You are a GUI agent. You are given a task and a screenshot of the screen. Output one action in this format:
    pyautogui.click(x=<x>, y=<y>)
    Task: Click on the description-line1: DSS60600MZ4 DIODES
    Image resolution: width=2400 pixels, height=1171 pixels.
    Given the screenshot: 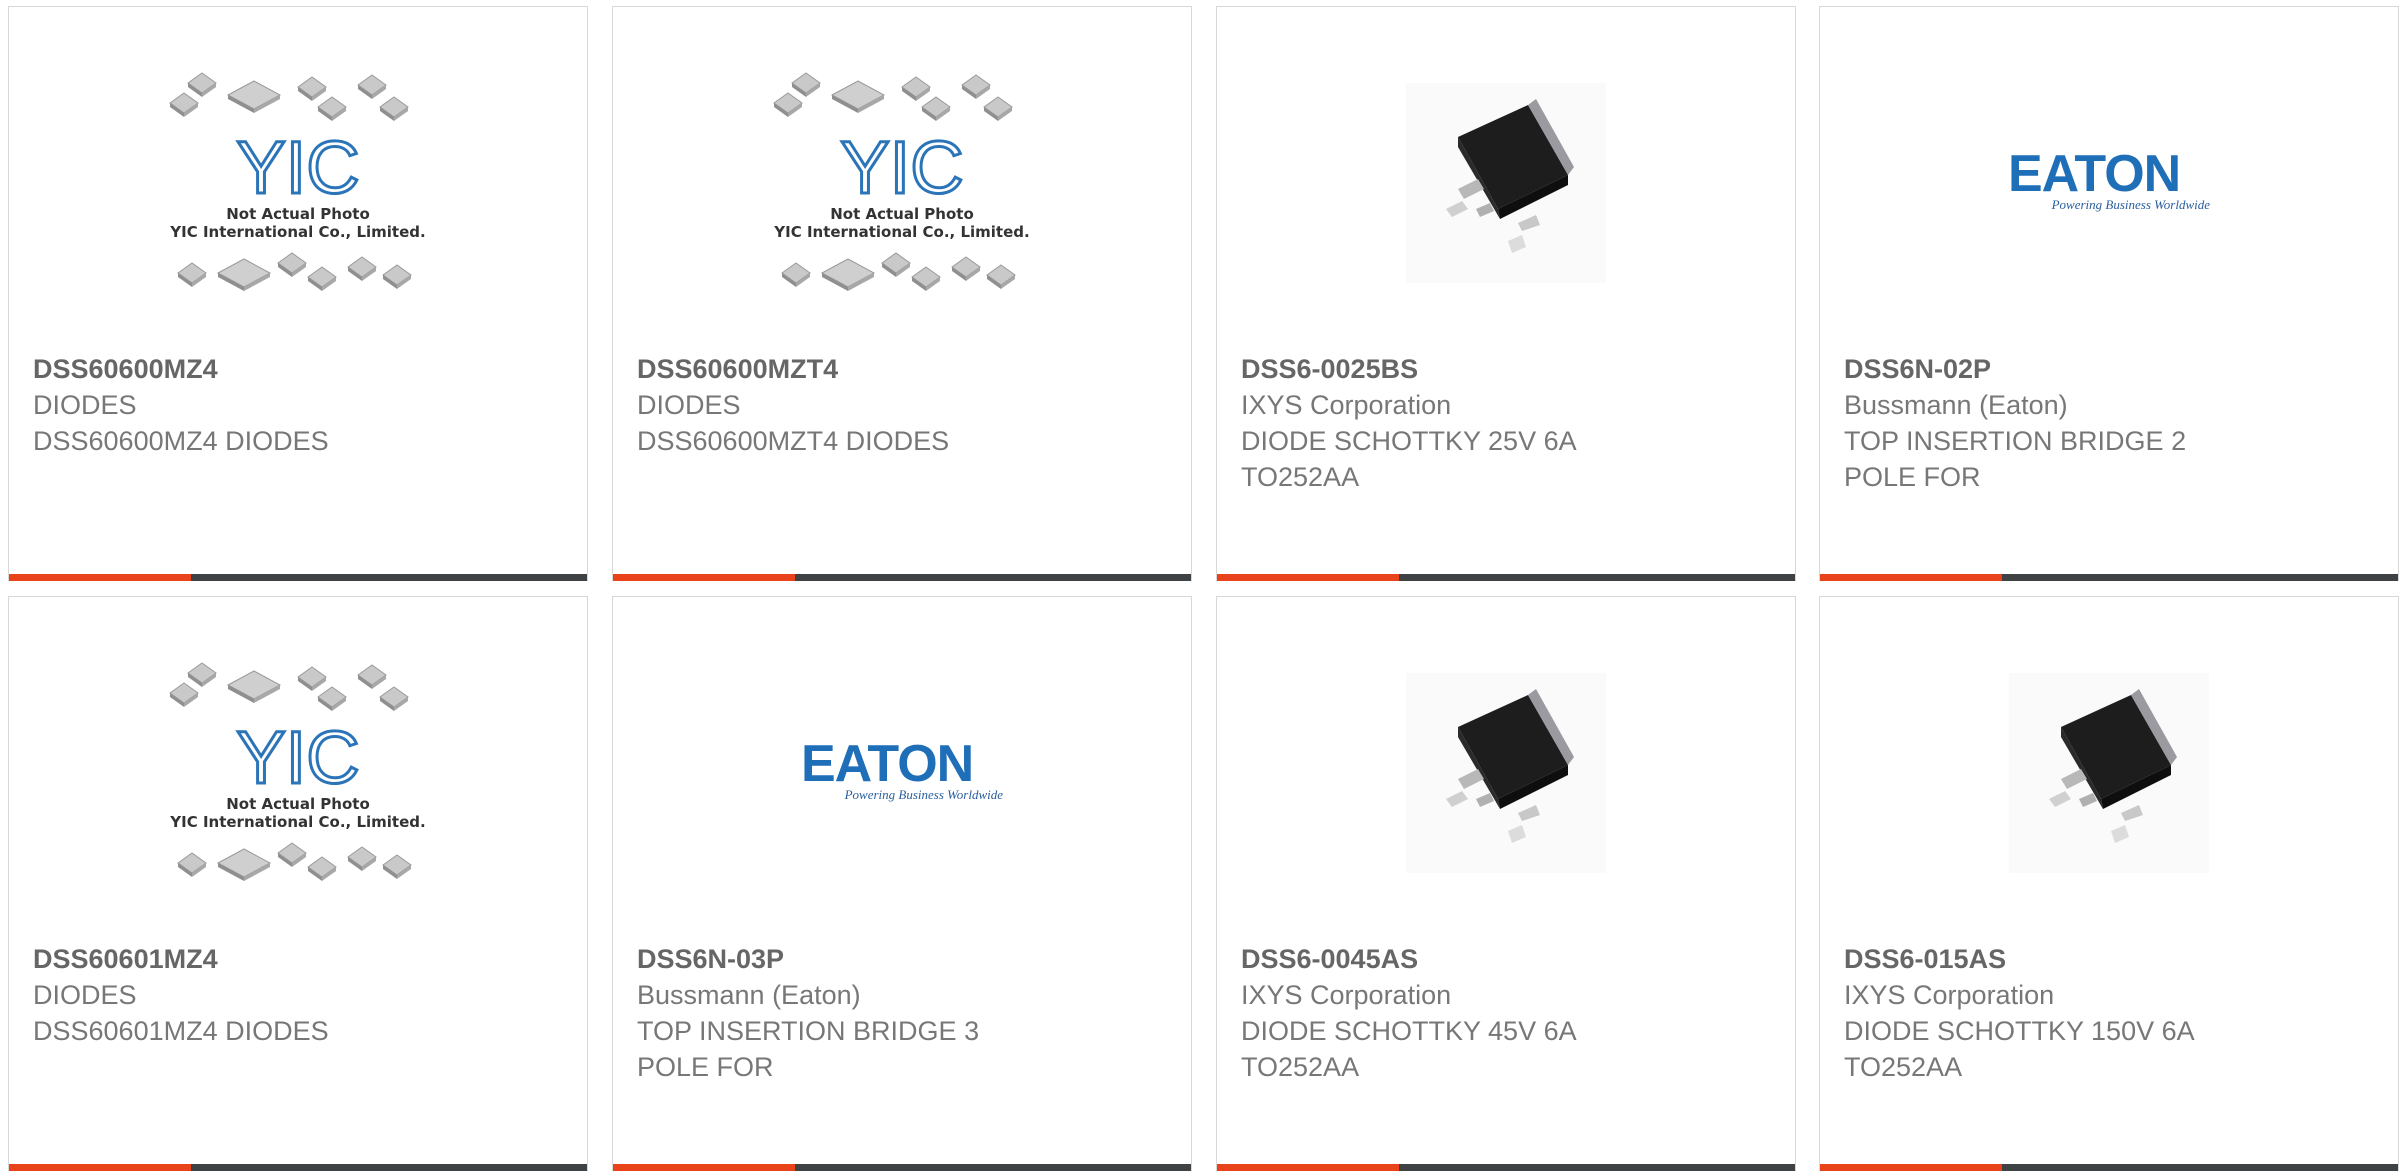 What is the action you would take?
    pyautogui.click(x=181, y=441)
    